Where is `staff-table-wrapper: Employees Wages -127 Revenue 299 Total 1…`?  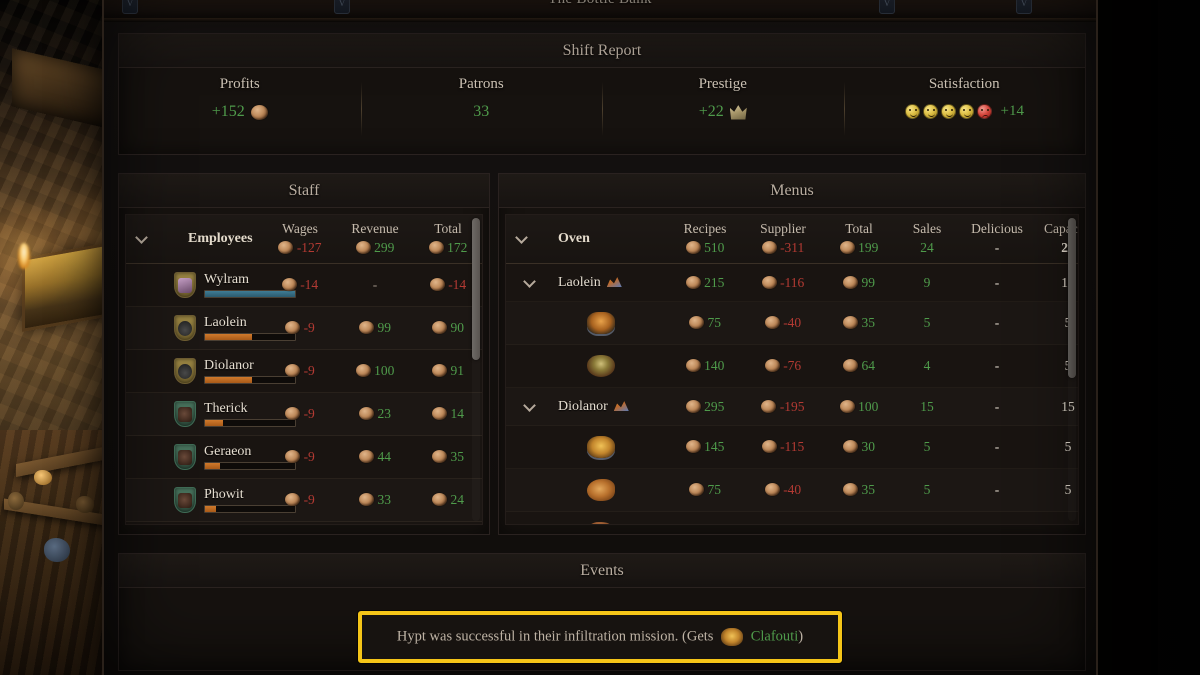
staff-table-wrapper: Employees Wages -127 Revenue 299 Total 1… is located at coordinates (304, 369).